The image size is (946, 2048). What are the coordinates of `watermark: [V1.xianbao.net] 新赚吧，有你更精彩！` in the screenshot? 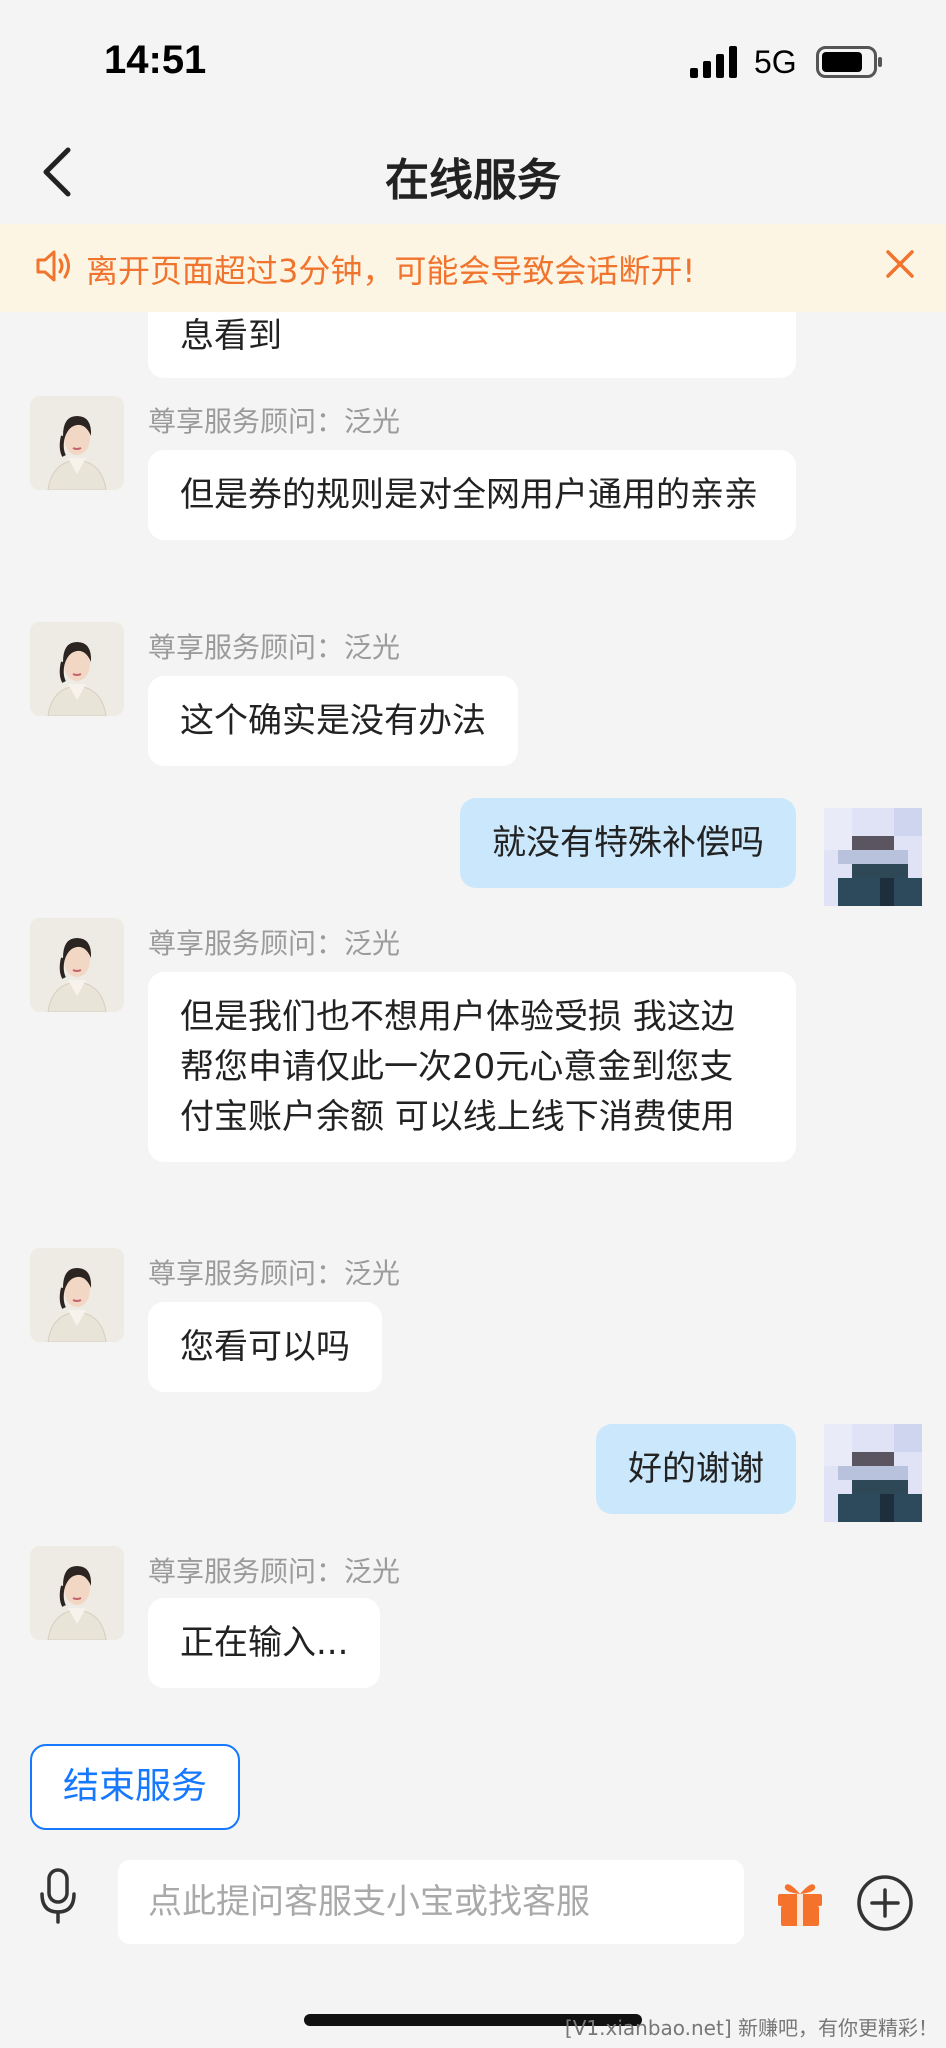 It's located at (751, 2028).